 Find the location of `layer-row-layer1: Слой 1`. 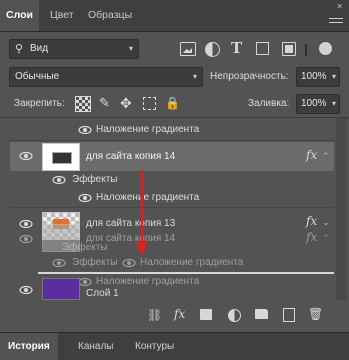

layer-row-layer1: Слой 1 is located at coordinates (172, 289).